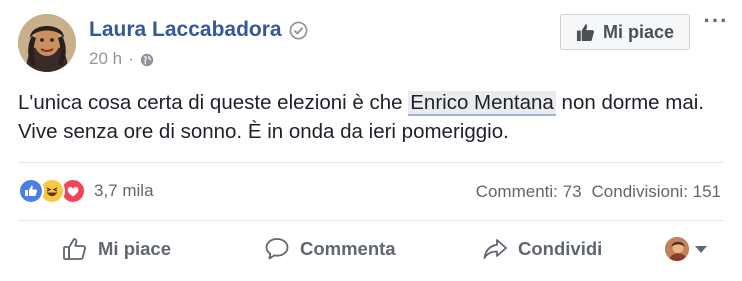 This screenshot has width=742, height=281. What do you see at coordinates (277, 249) in the screenshot?
I see `comment-icon` at bounding box center [277, 249].